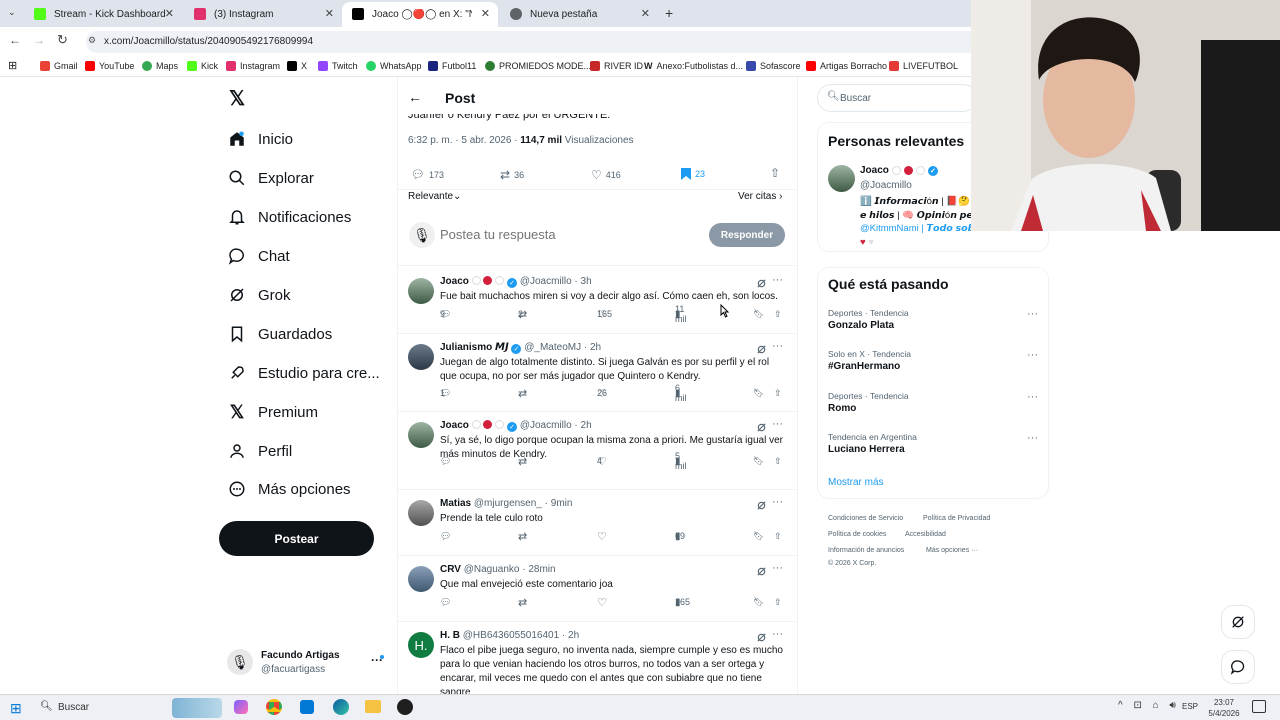 The width and height of the screenshot is (1280, 720). I want to click on author-handle: @Naguanko · 28min, so click(510, 569).